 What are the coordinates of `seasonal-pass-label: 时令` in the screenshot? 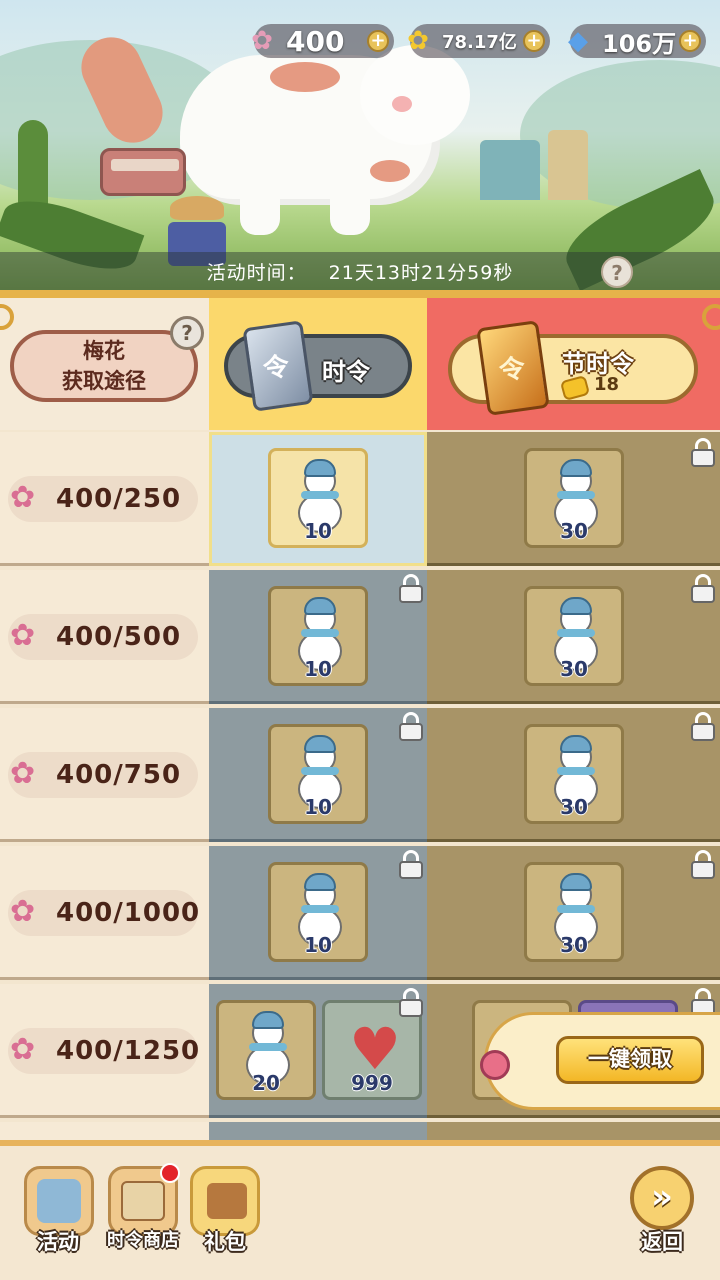 It's located at (346, 372).